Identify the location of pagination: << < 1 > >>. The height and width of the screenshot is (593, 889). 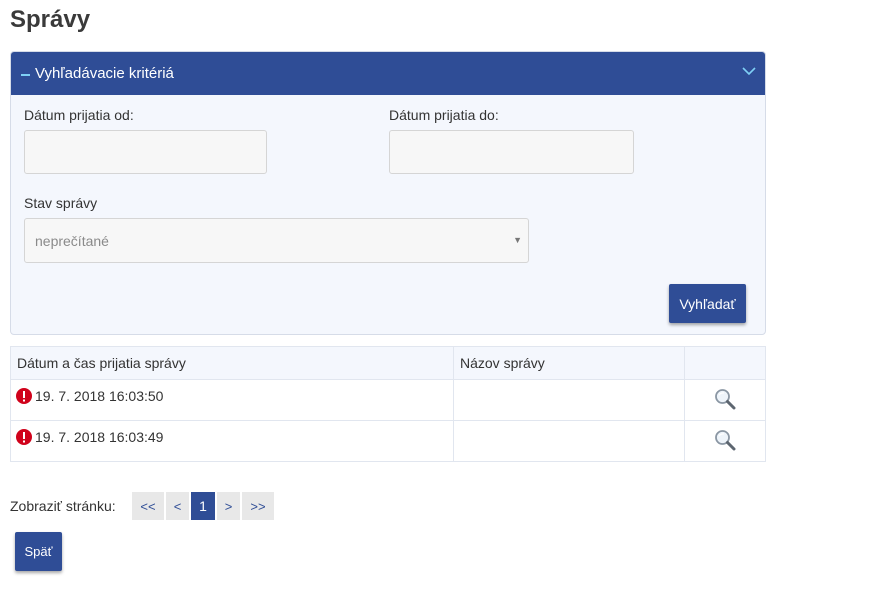
(204, 506).